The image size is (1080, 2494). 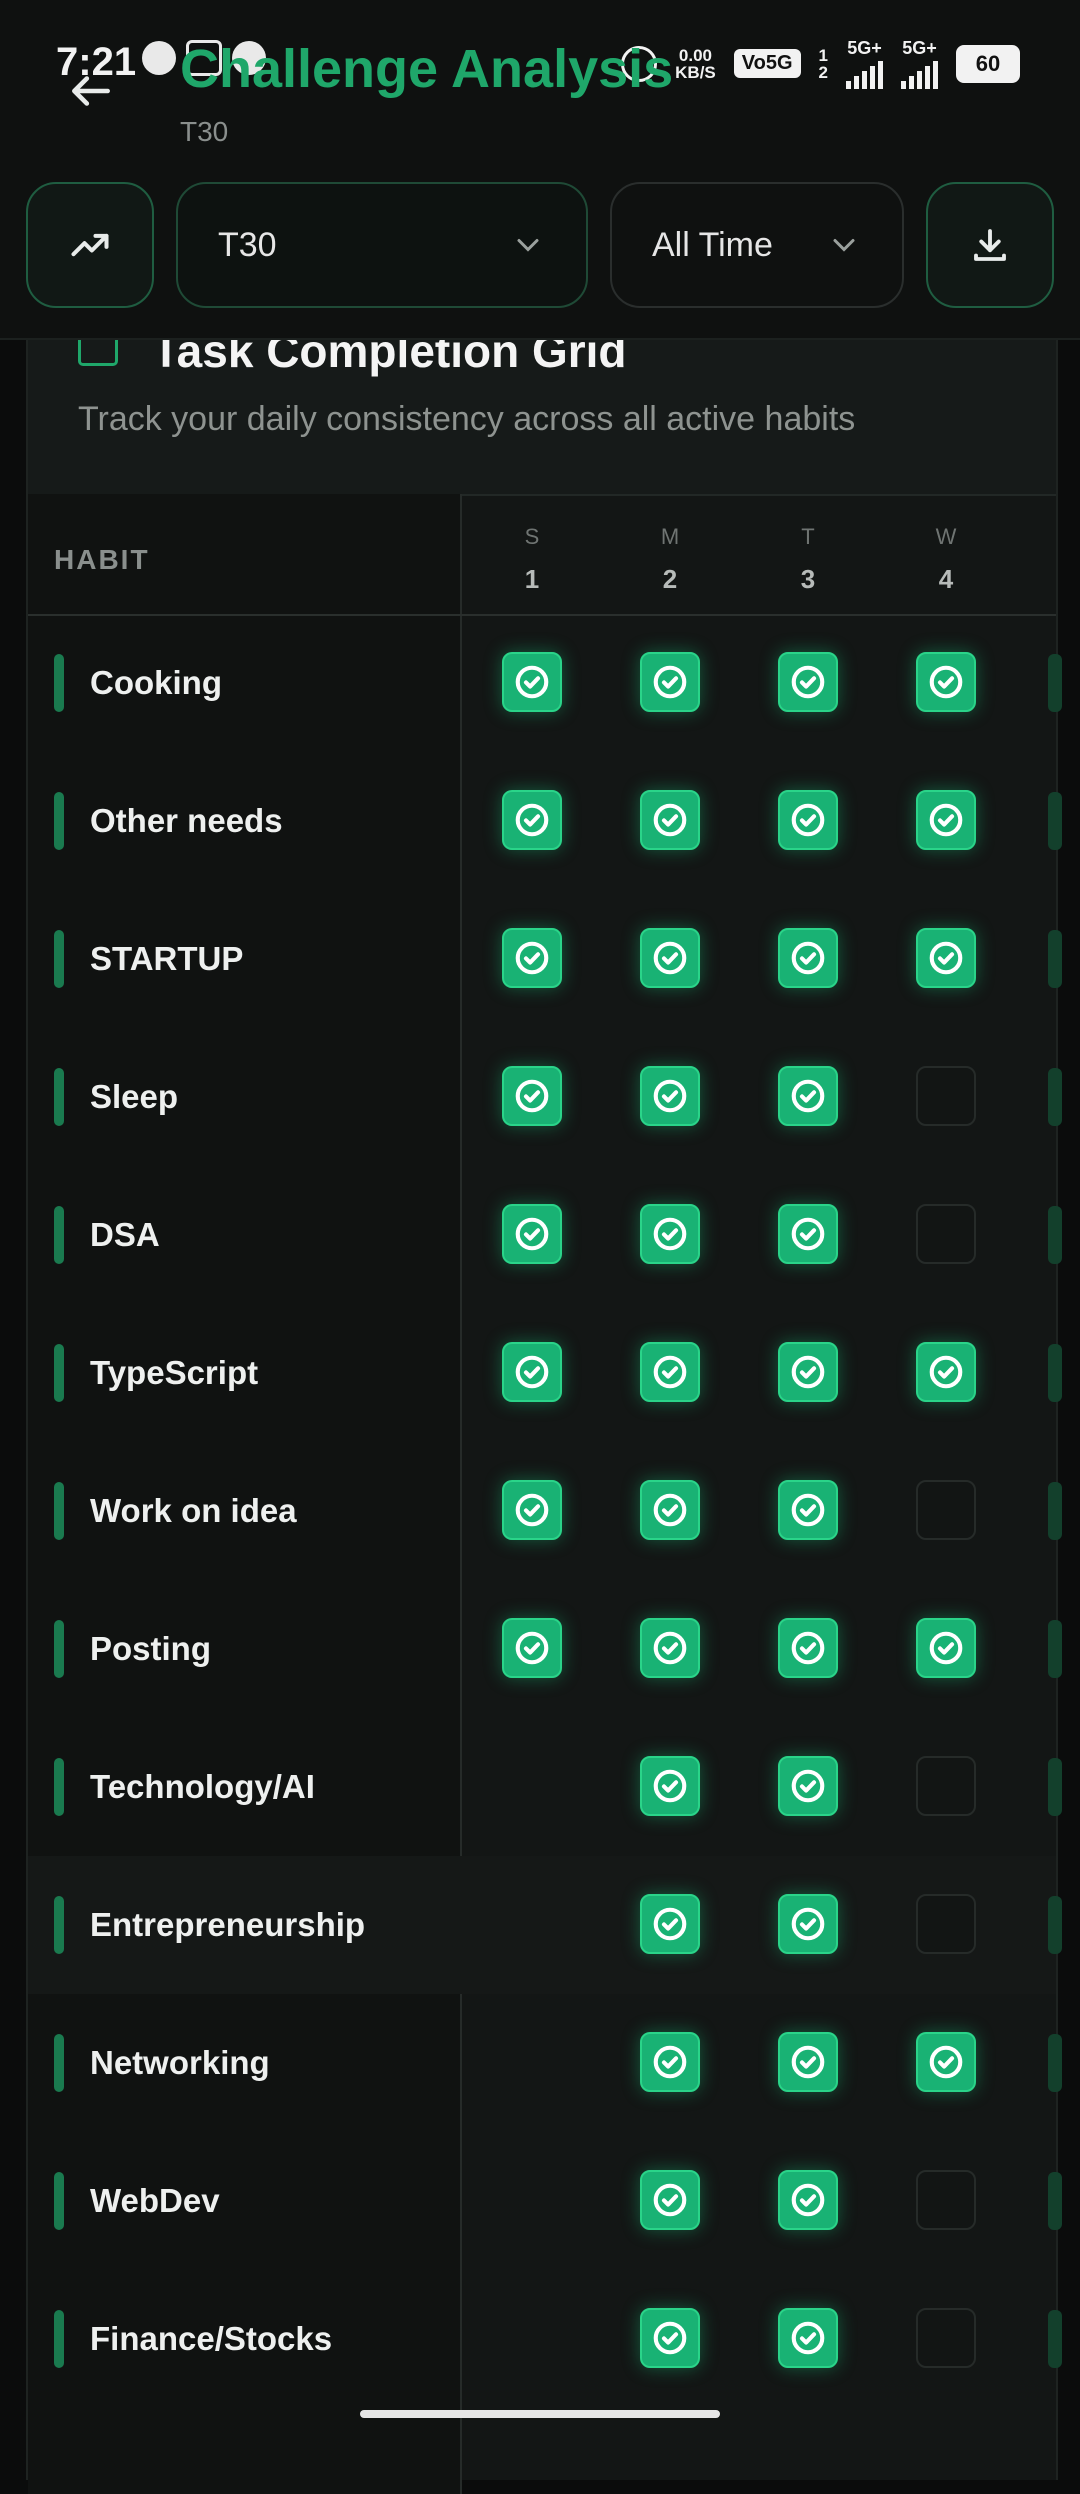 What do you see at coordinates (670, 579) in the screenshot?
I see `day-number: 2` at bounding box center [670, 579].